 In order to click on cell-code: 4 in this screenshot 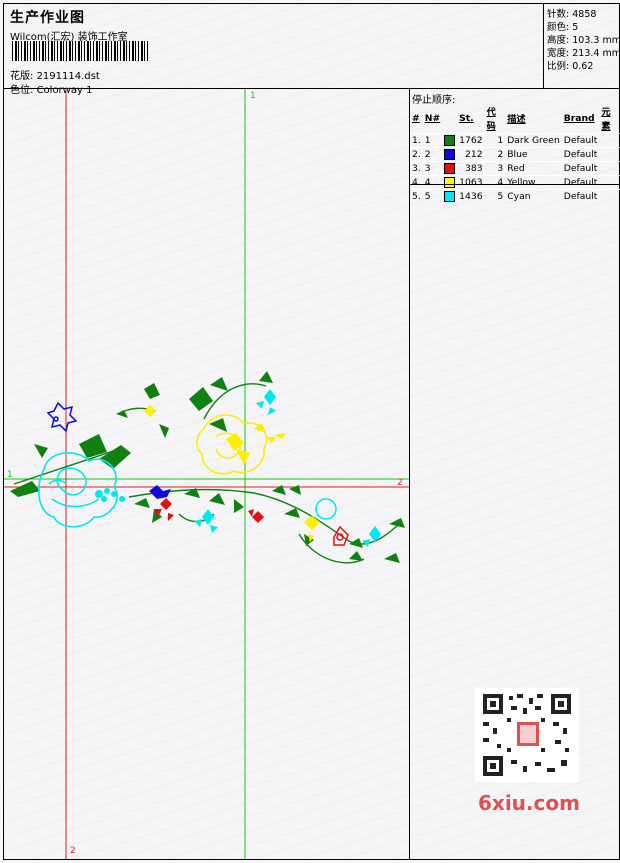, I will do `click(495, 182)`.